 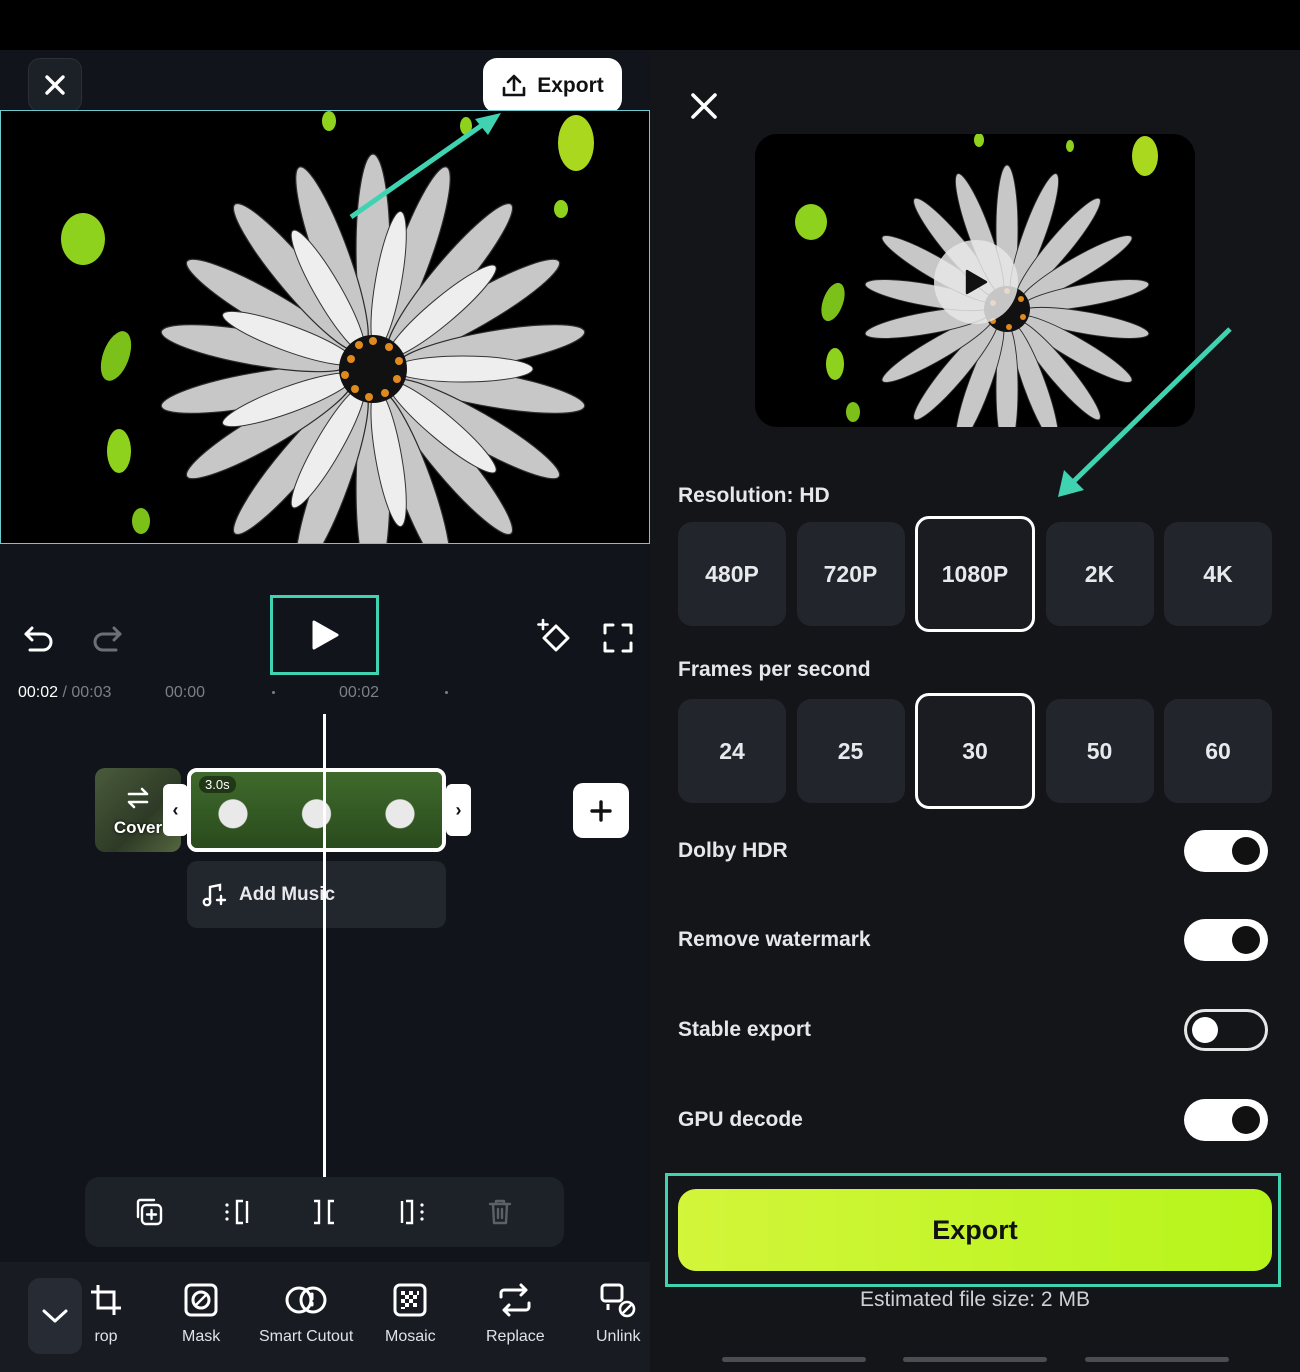 I want to click on redo-button, so click(x=107, y=639).